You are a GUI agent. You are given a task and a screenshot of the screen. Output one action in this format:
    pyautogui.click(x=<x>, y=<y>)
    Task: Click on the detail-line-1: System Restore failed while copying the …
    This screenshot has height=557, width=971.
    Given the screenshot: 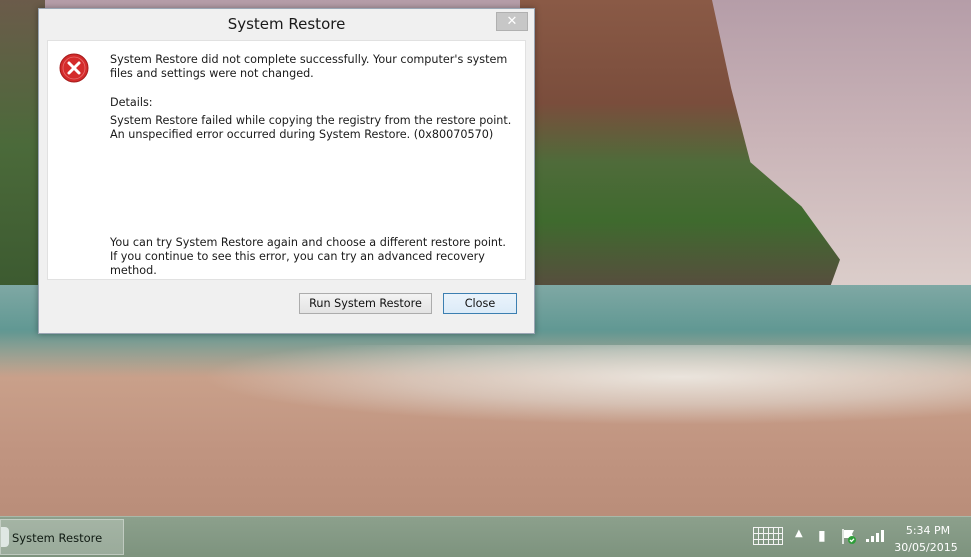 What is the action you would take?
    pyautogui.click(x=311, y=120)
    